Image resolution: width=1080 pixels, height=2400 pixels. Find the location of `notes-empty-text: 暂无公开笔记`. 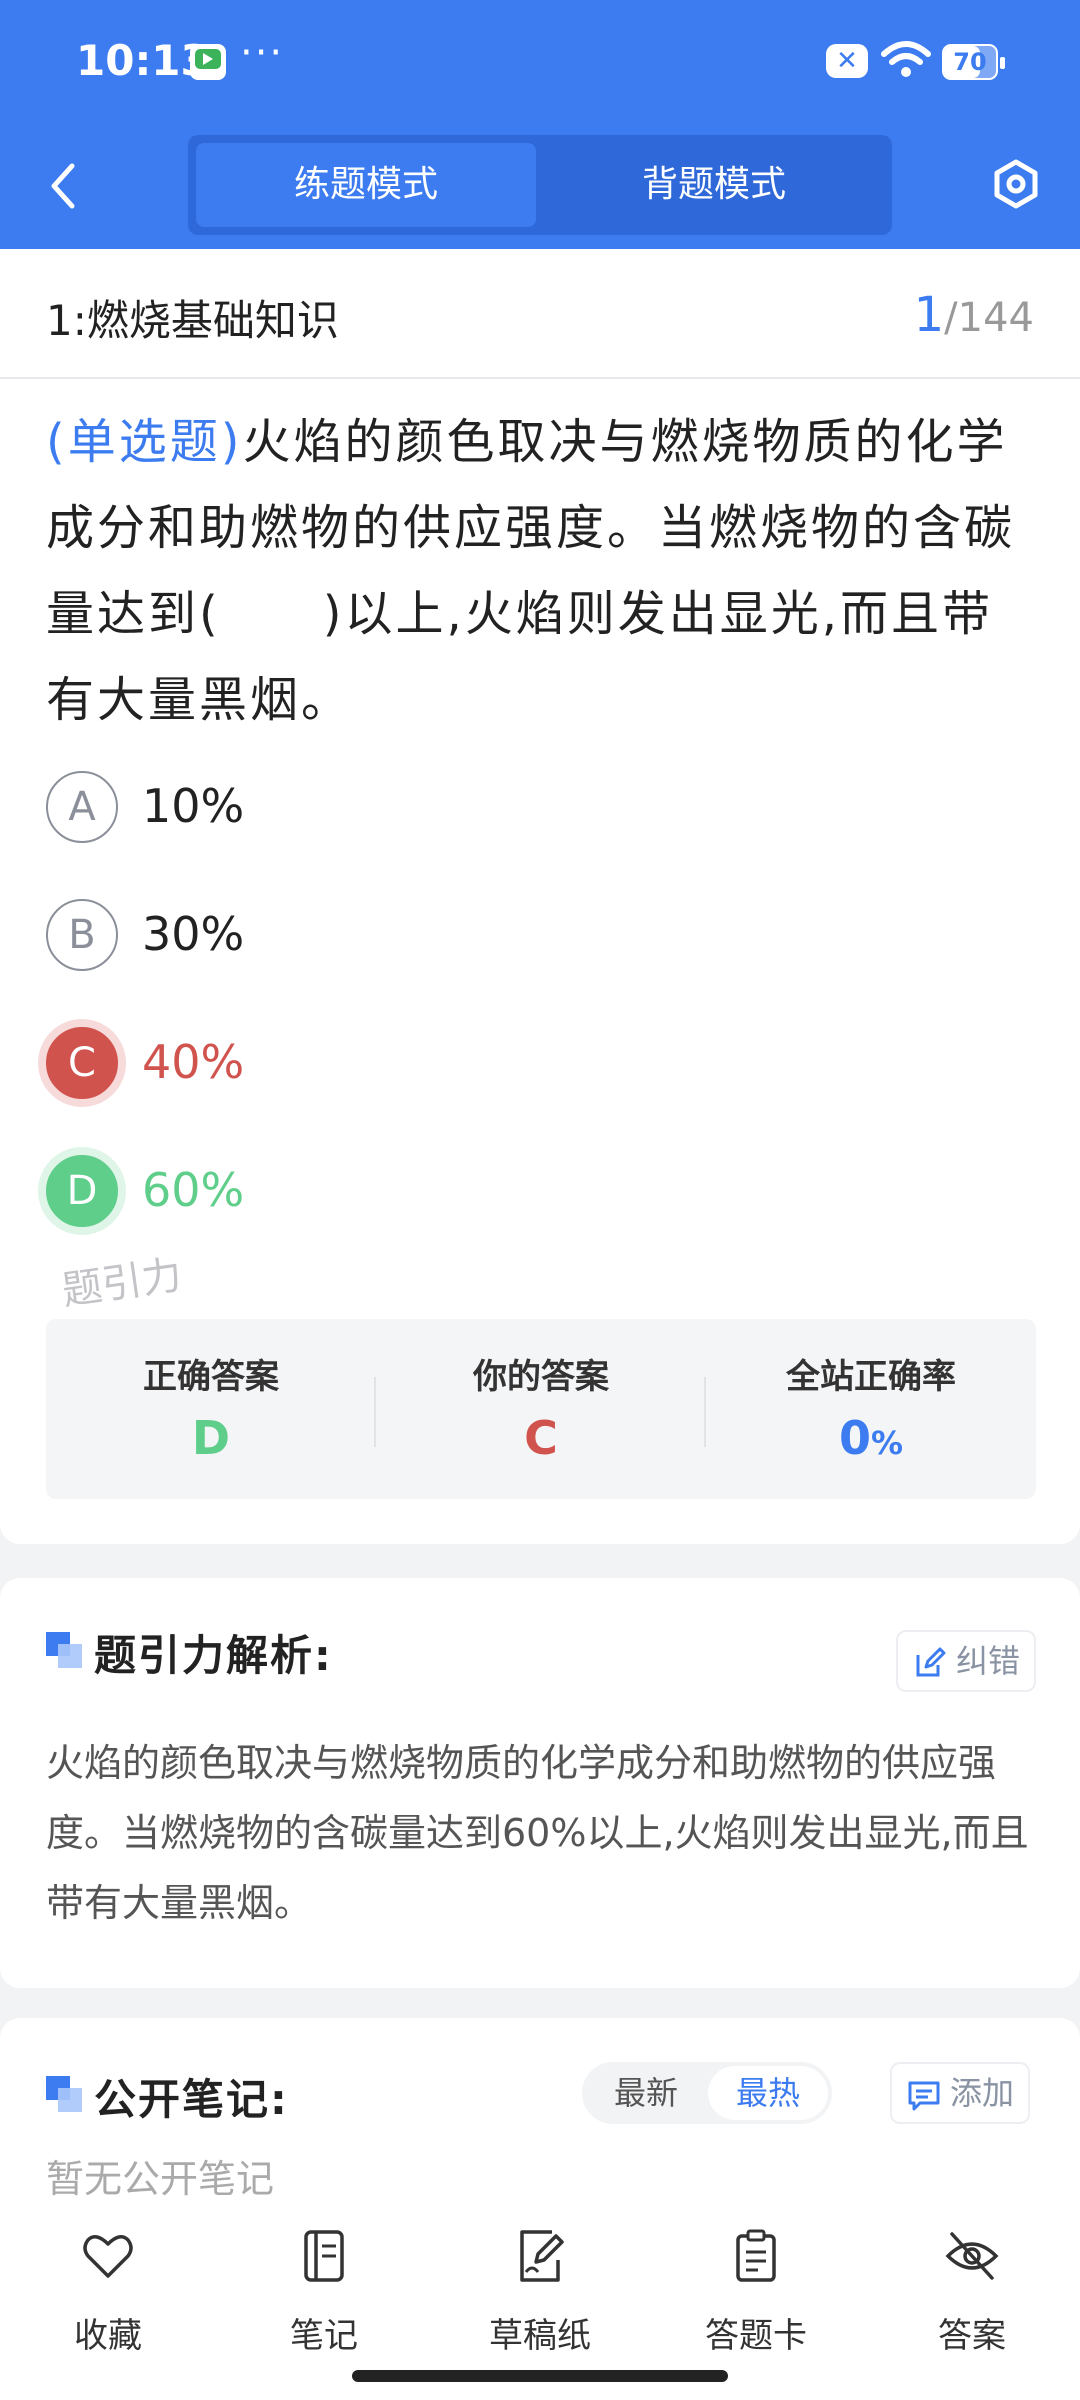

notes-empty-text: 暂无公开笔记 is located at coordinates (160, 2179).